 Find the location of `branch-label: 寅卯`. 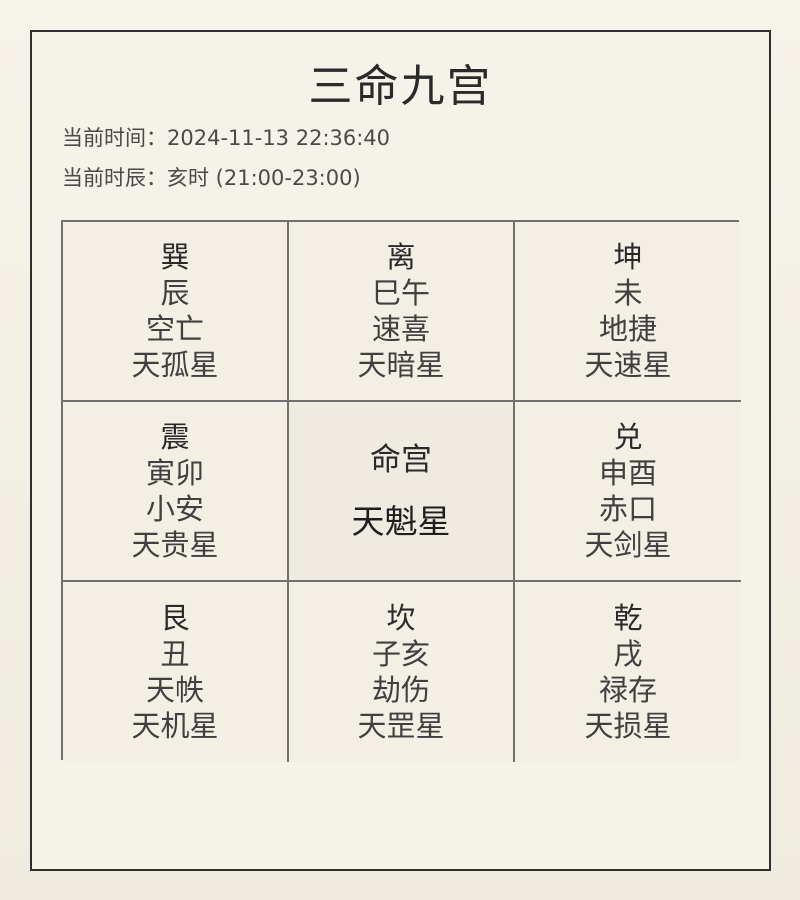

branch-label: 寅卯 is located at coordinates (174, 473).